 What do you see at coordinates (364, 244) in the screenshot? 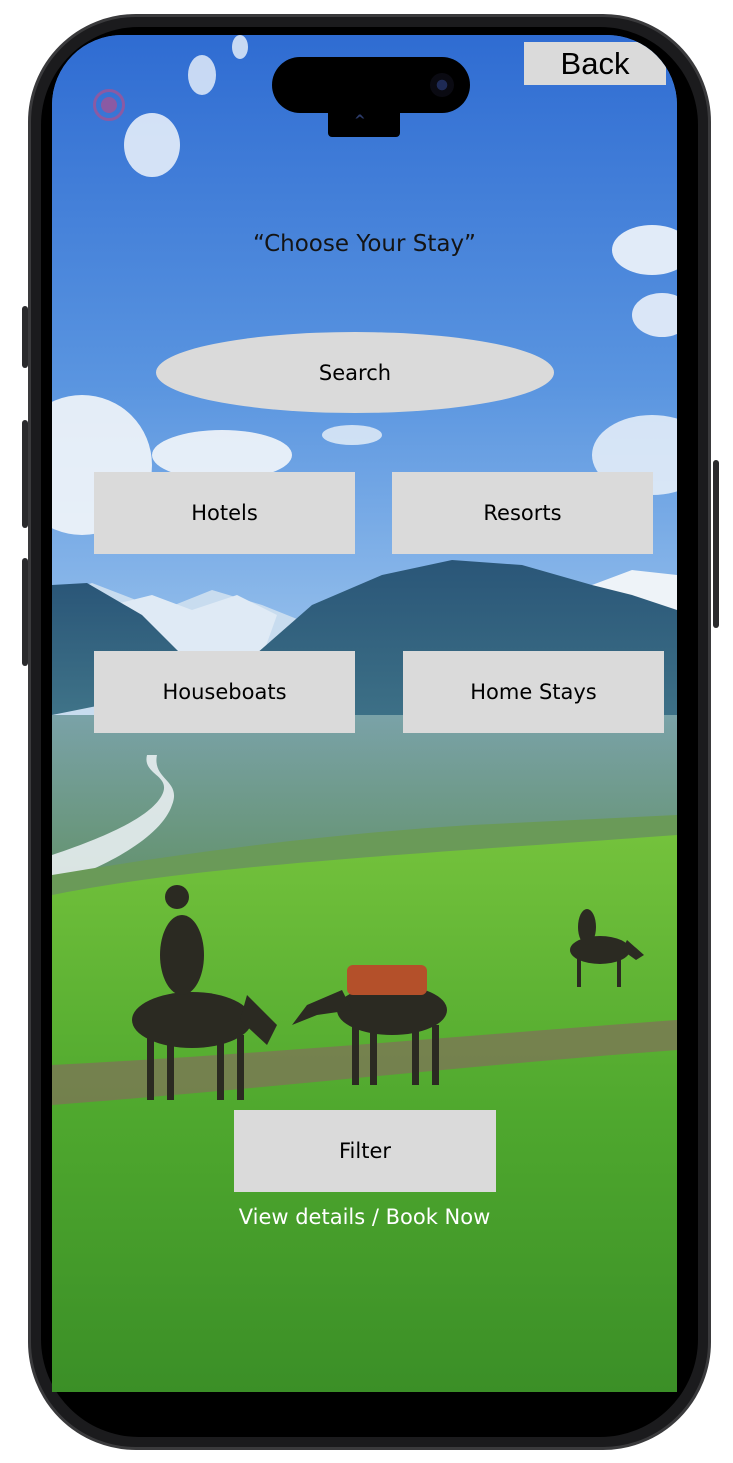
I see `page-title: “Choose Your Stay”` at bounding box center [364, 244].